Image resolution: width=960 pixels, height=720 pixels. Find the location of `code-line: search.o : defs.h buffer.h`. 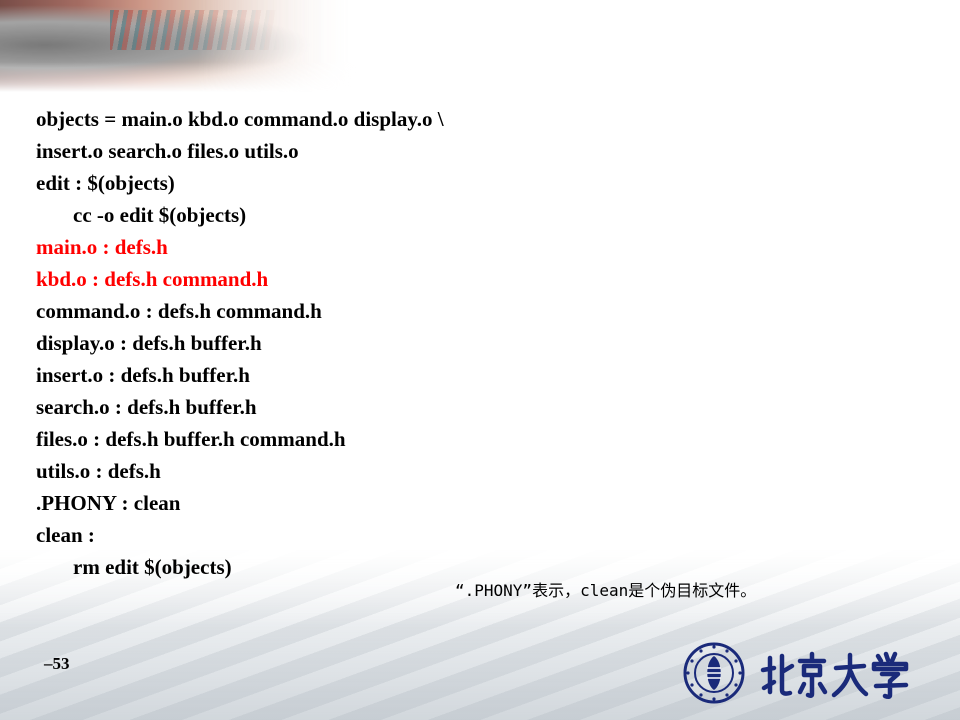

code-line: search.o : defs.h buffer.h is located at coordinates (146, 407).